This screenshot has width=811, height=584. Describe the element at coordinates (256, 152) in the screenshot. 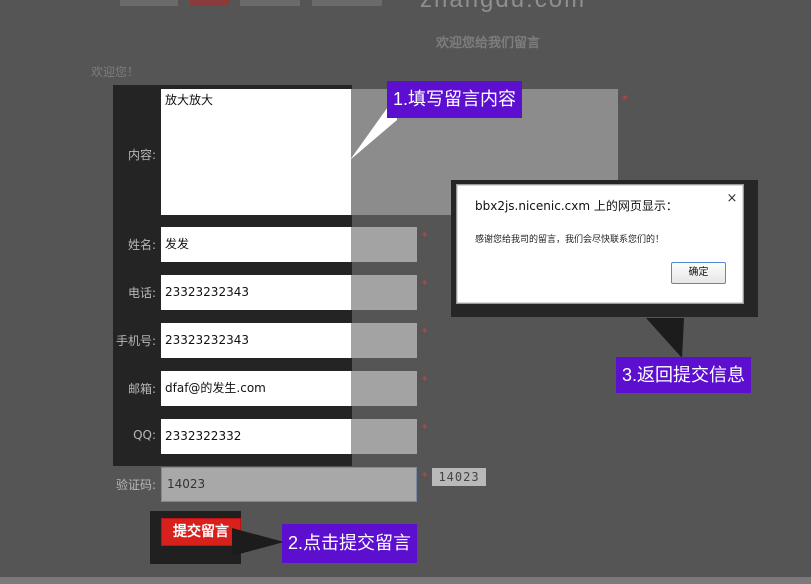

I see `content-textarea: 放大放大` at that location.